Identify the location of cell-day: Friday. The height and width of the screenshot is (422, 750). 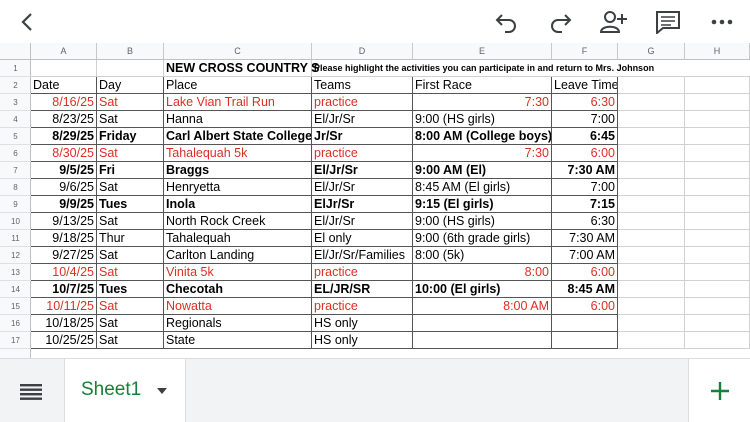
(130, 136).